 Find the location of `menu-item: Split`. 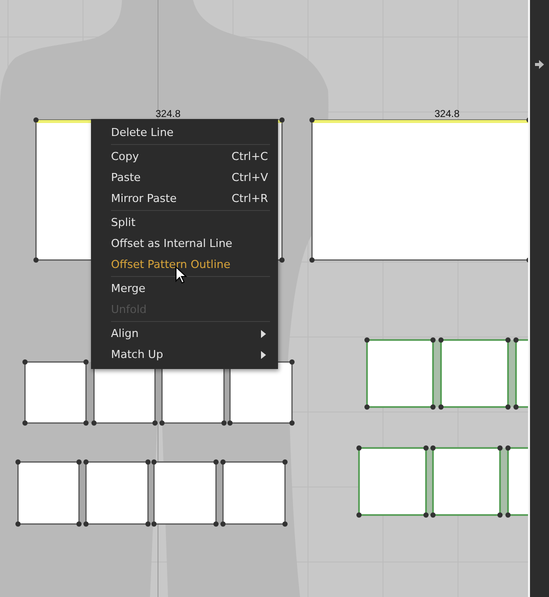

menu-item: Split is located at coordinates (184, 222).